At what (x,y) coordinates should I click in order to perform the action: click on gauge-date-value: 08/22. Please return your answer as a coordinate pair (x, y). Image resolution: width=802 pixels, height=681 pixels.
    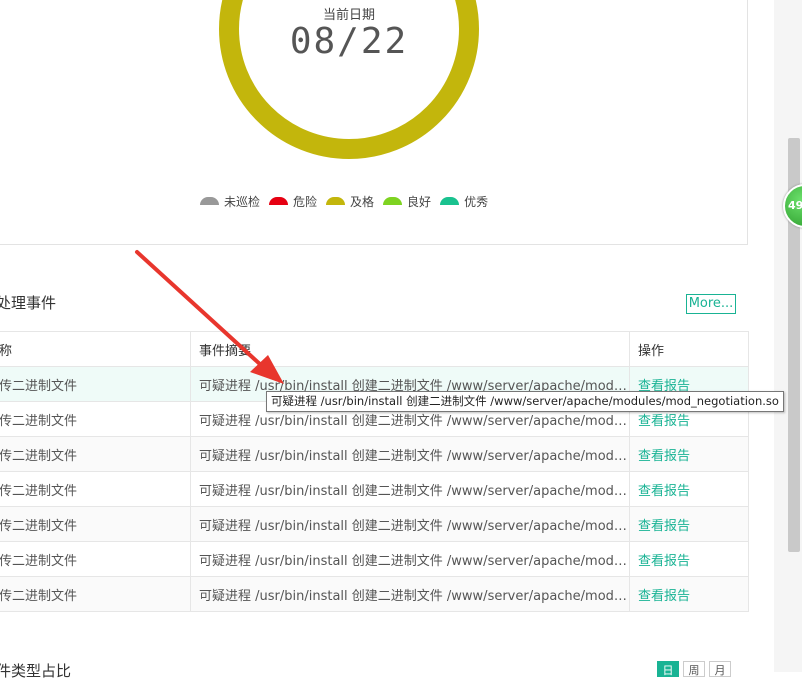
    Looking at the image, I should click on (349, 41).